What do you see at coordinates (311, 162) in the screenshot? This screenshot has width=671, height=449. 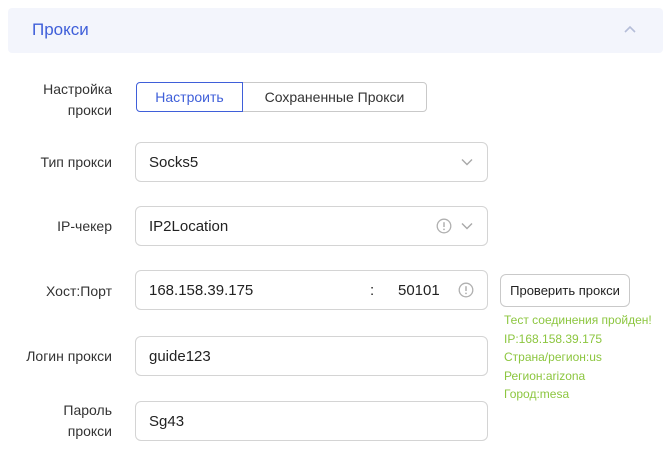 I see `proxy-type-select: Socks5` at bounding box center [311, 162].